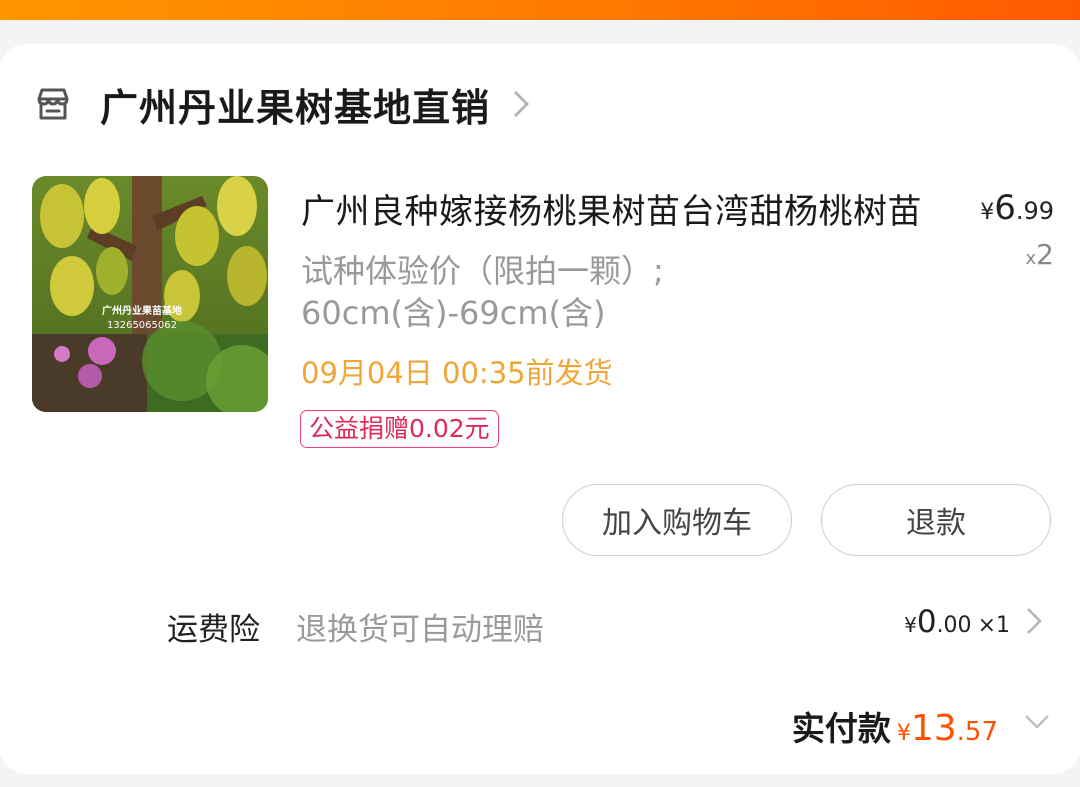 The image size is (1080, 787). What do you see at coordinates (936, 520) in the screenshot?
I see `refund-button: 退款` at bounding box center [936, 520].